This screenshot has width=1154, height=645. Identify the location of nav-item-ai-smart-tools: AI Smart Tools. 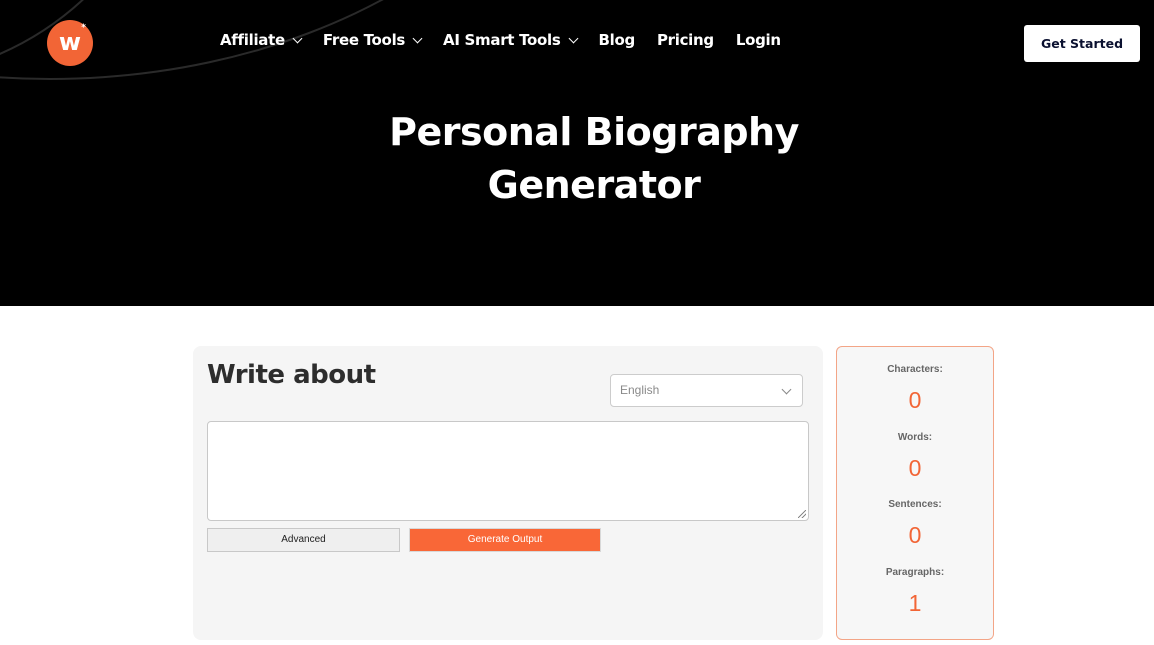
(510, 40).